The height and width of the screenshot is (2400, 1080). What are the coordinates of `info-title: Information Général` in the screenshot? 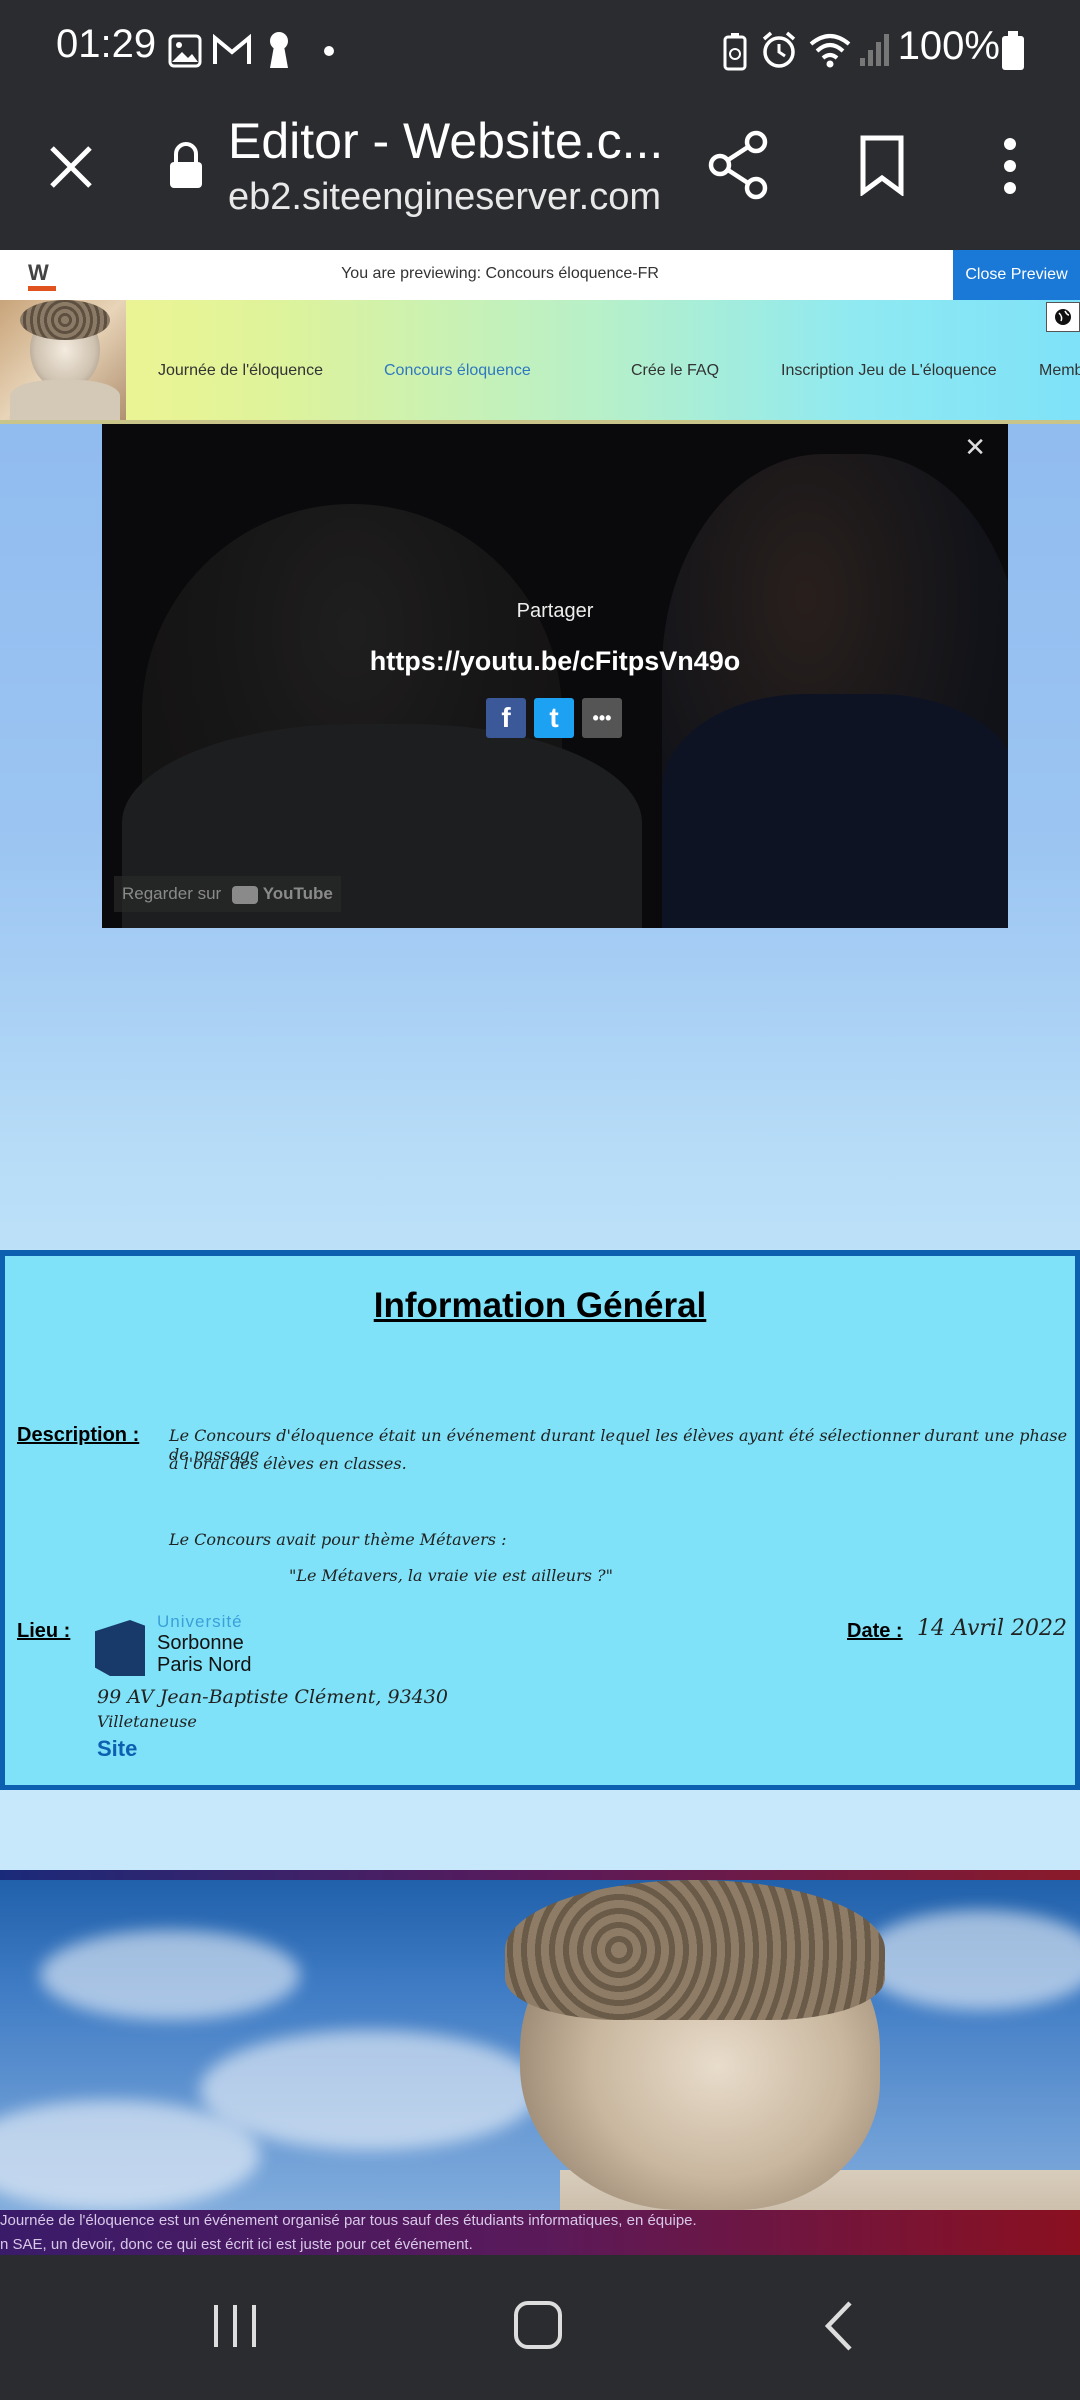 It's located at (540, 1305).